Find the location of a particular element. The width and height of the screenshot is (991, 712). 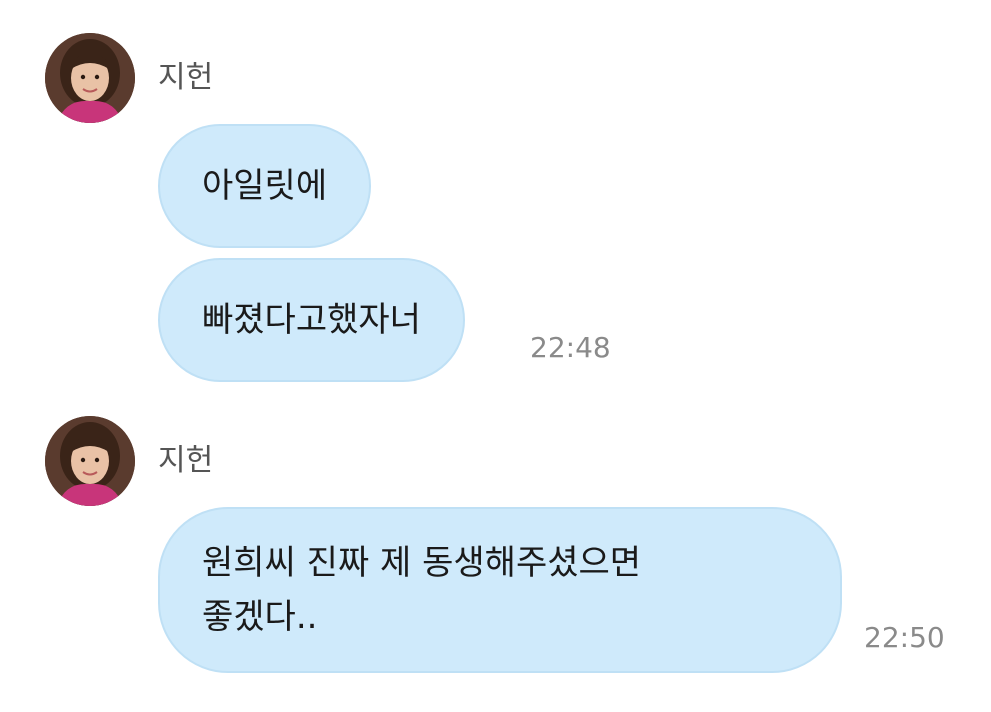

message-timestamp: 22:50 is located at coordinates (904, 637).